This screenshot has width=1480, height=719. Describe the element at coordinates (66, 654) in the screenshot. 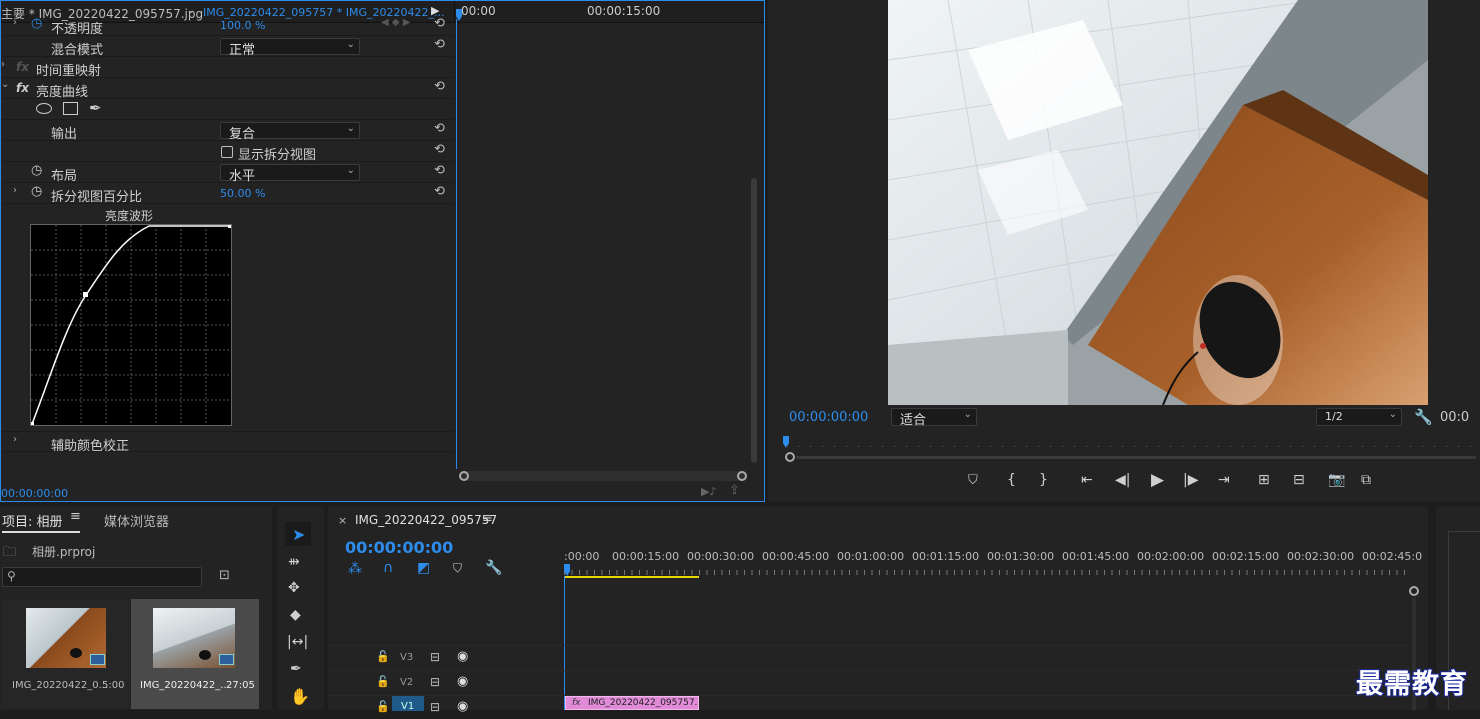

I see `project-item: IMG_20220422_0... 5:00` at that location.